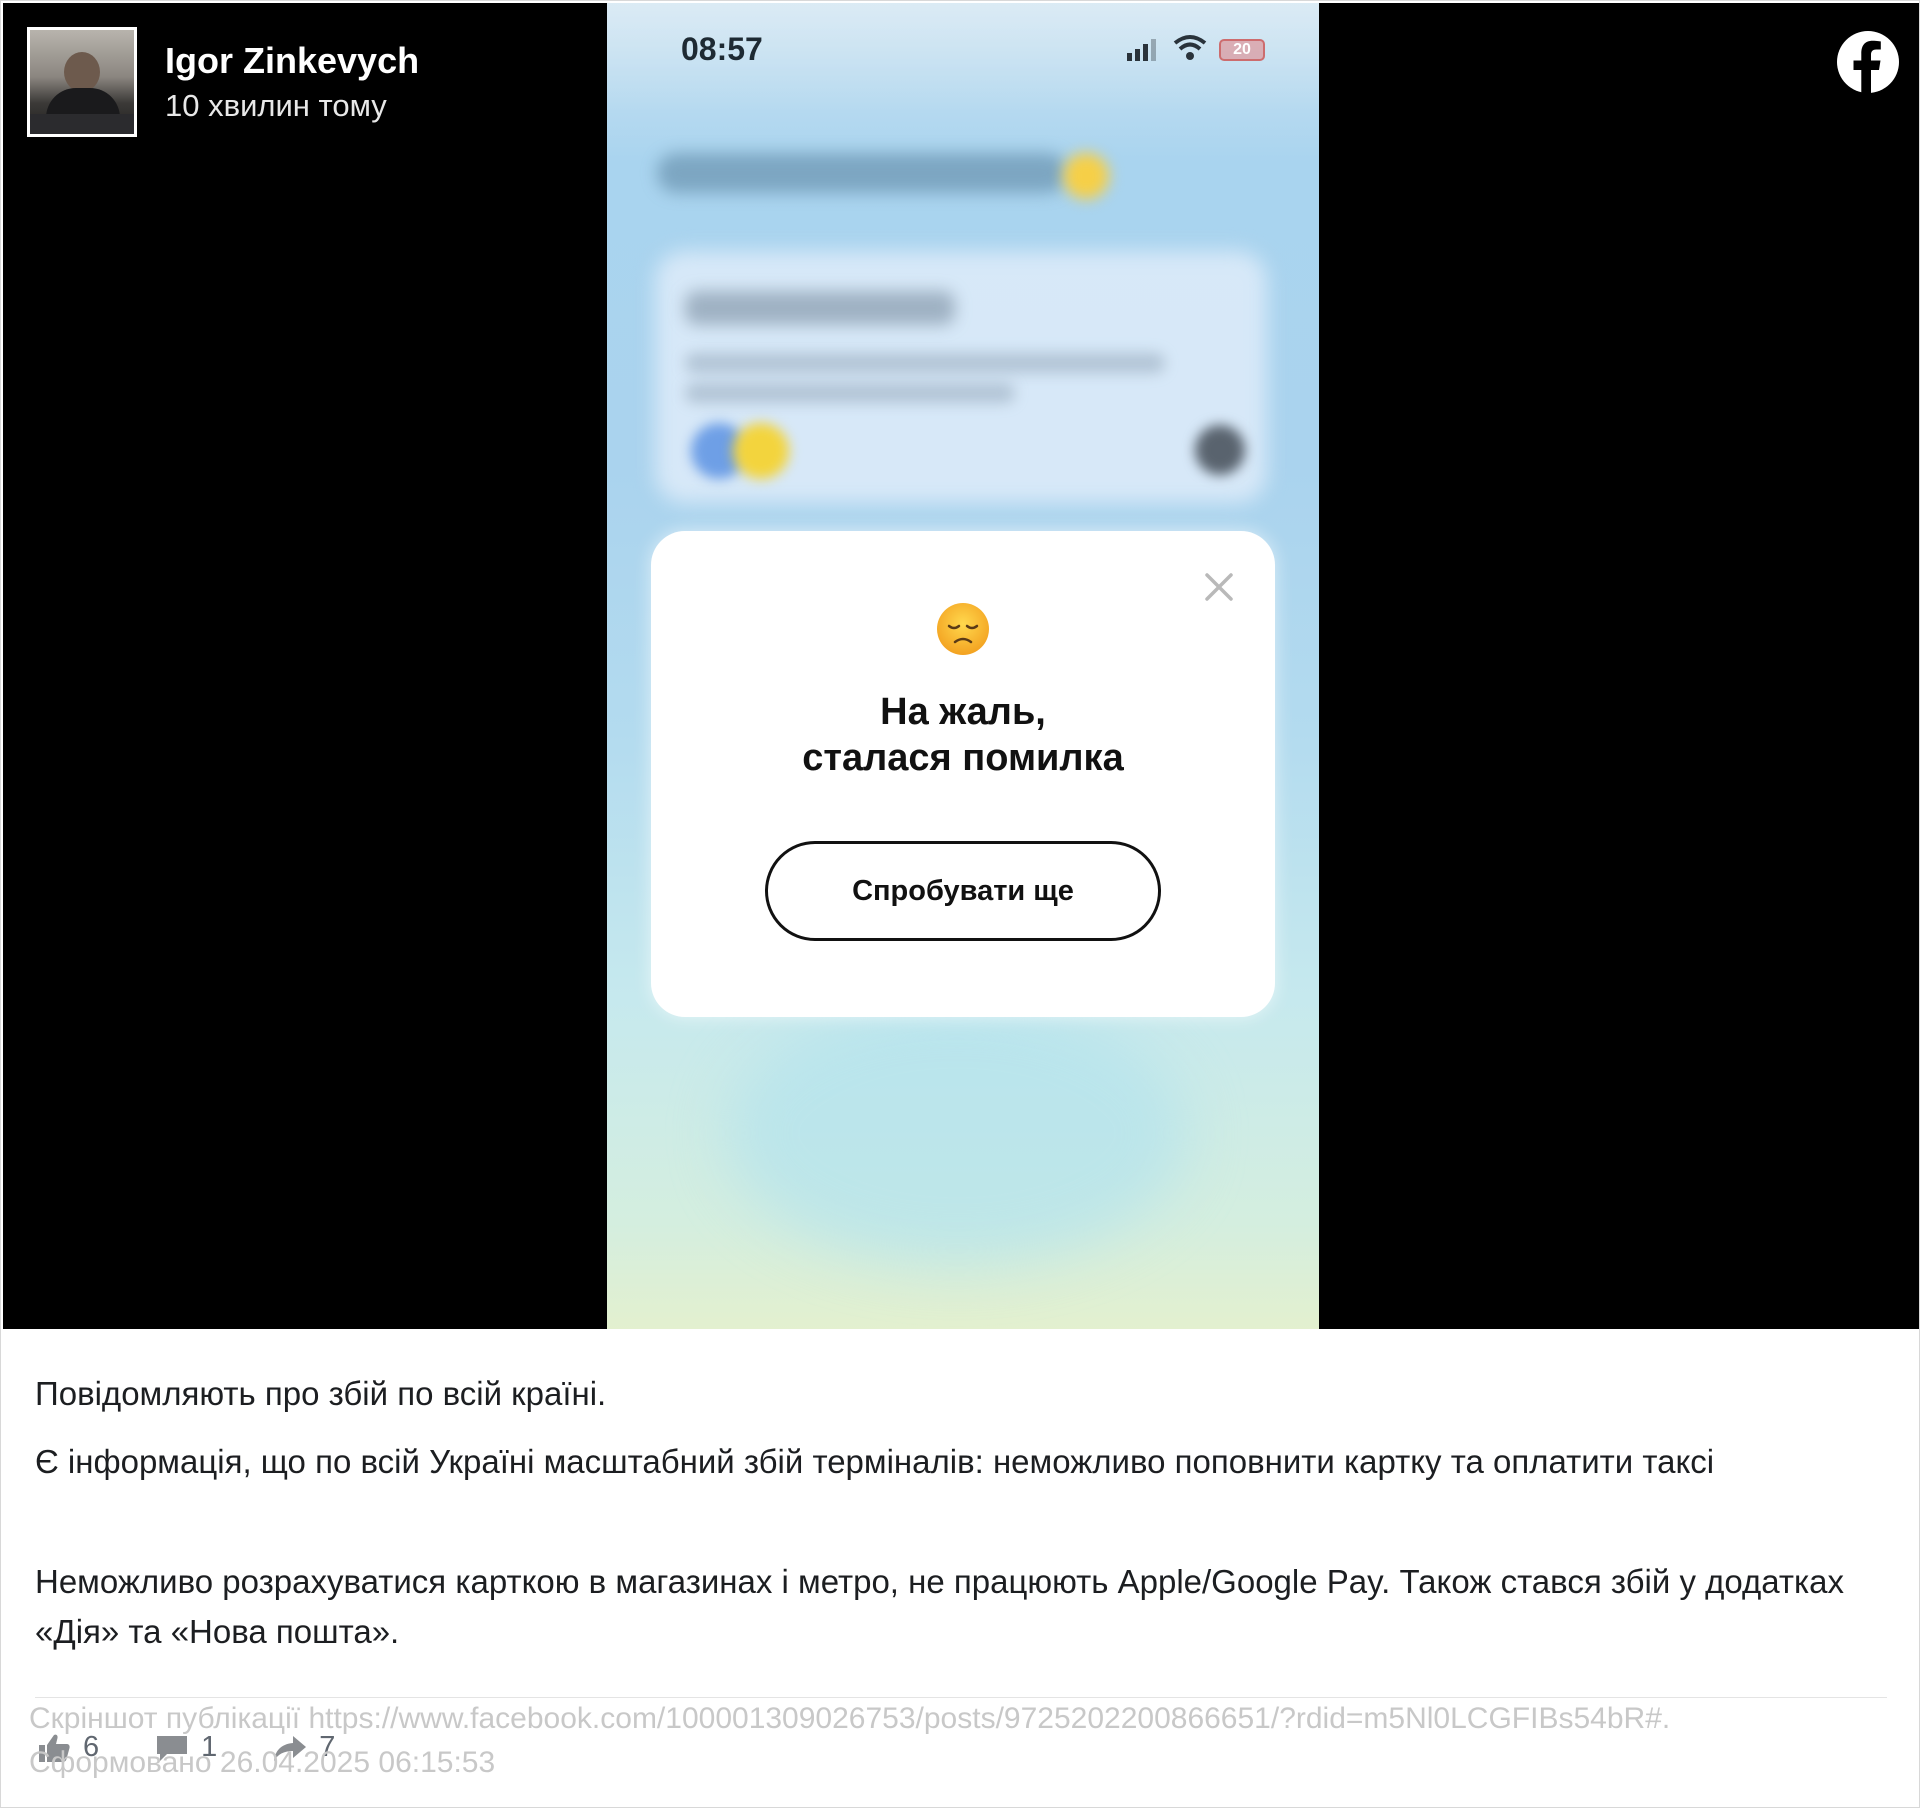  Describe the element at coordinates (761, 451) in the screenshot. I see `blurred-yellow-circle` at that location.